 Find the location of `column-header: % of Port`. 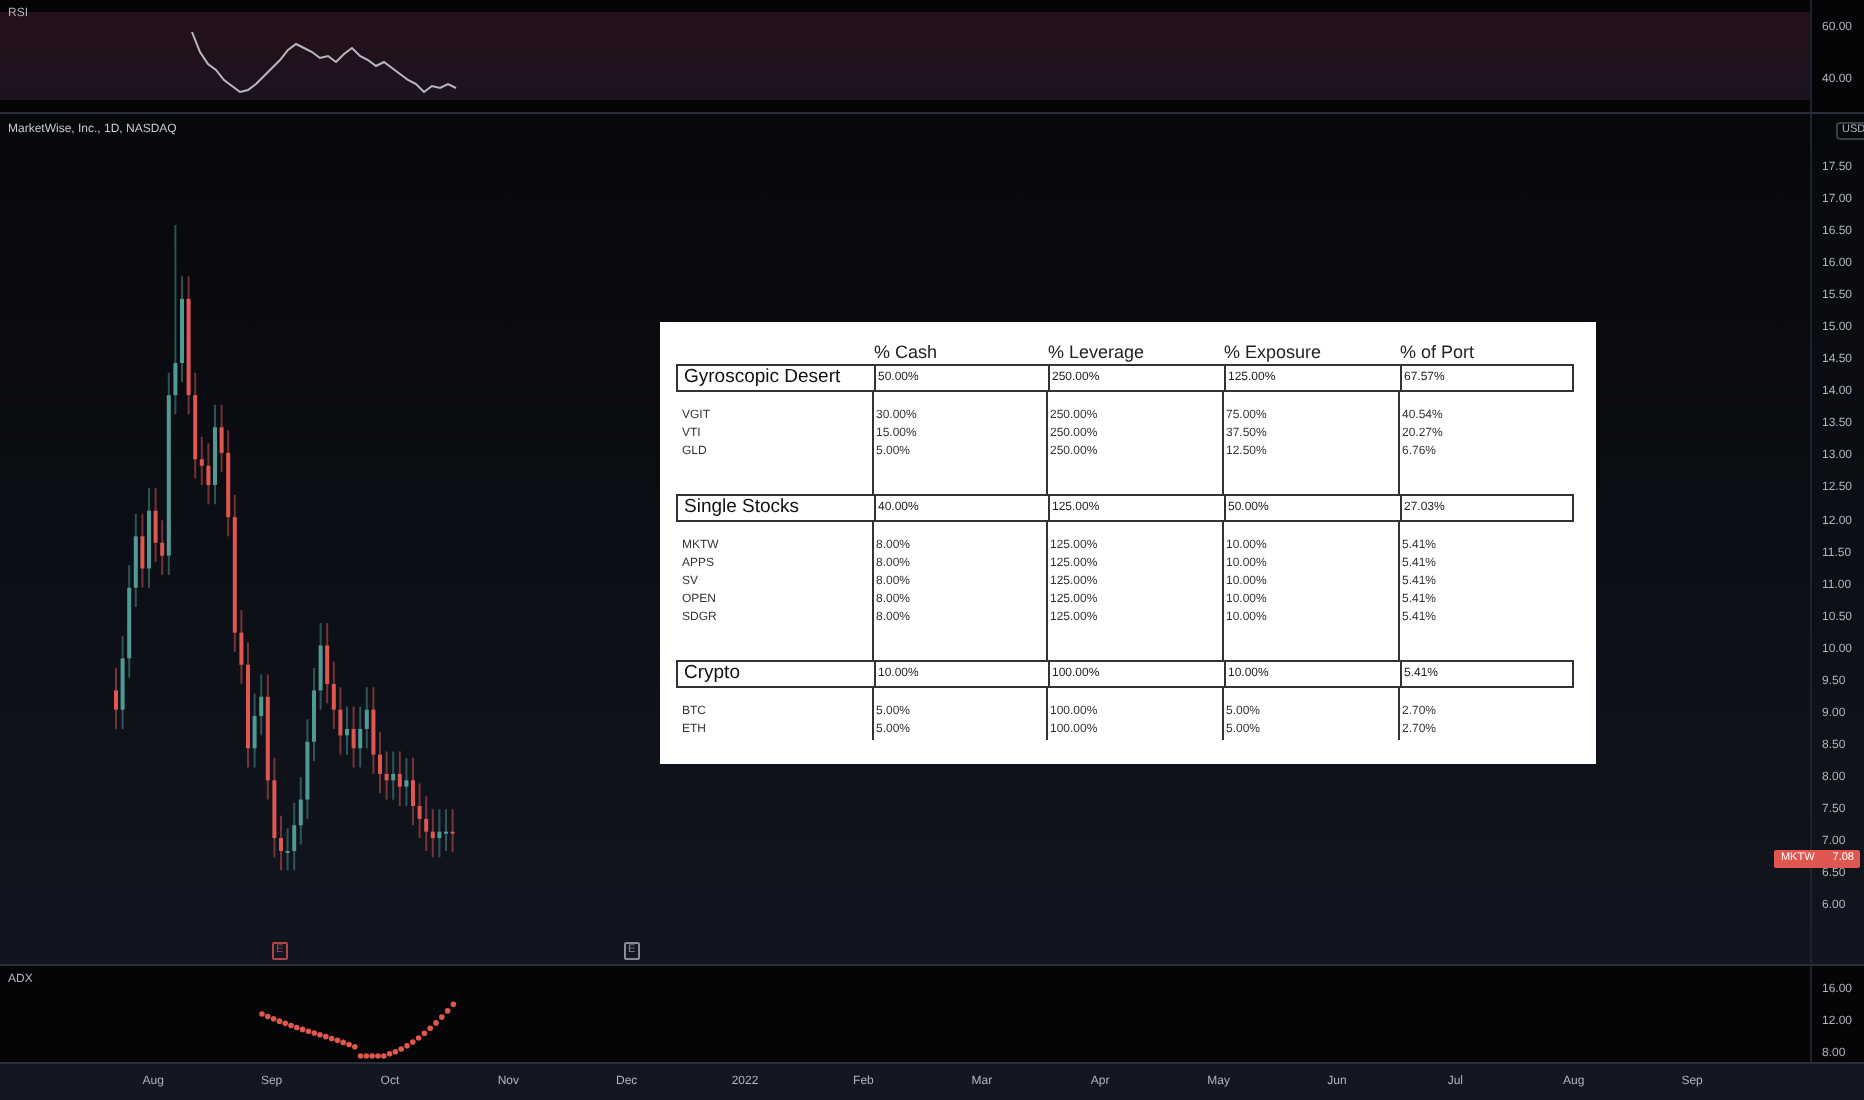

column-header: % of Port is located at coordinates (1437, 352).